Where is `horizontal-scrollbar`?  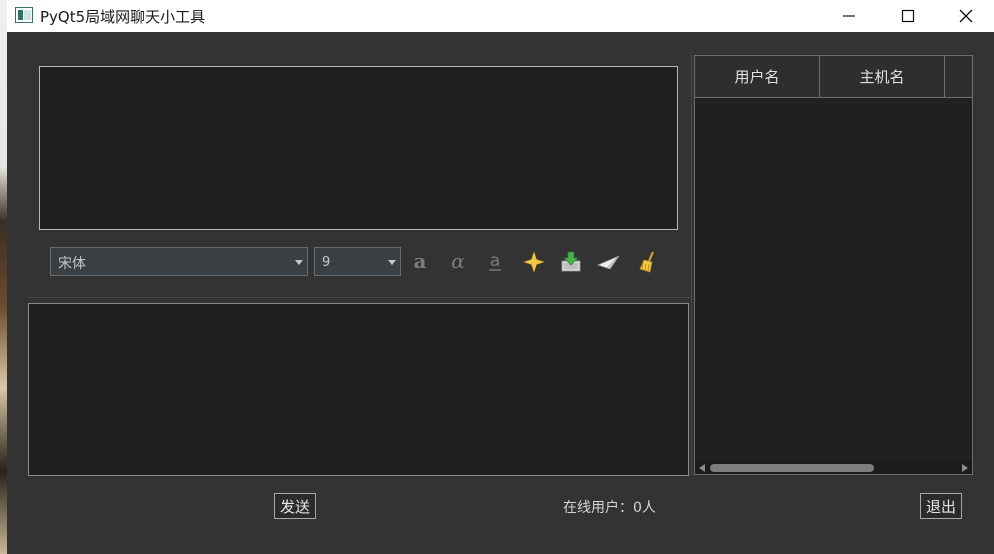 horizontal-scrollbar is located at coordinates (833, 467).